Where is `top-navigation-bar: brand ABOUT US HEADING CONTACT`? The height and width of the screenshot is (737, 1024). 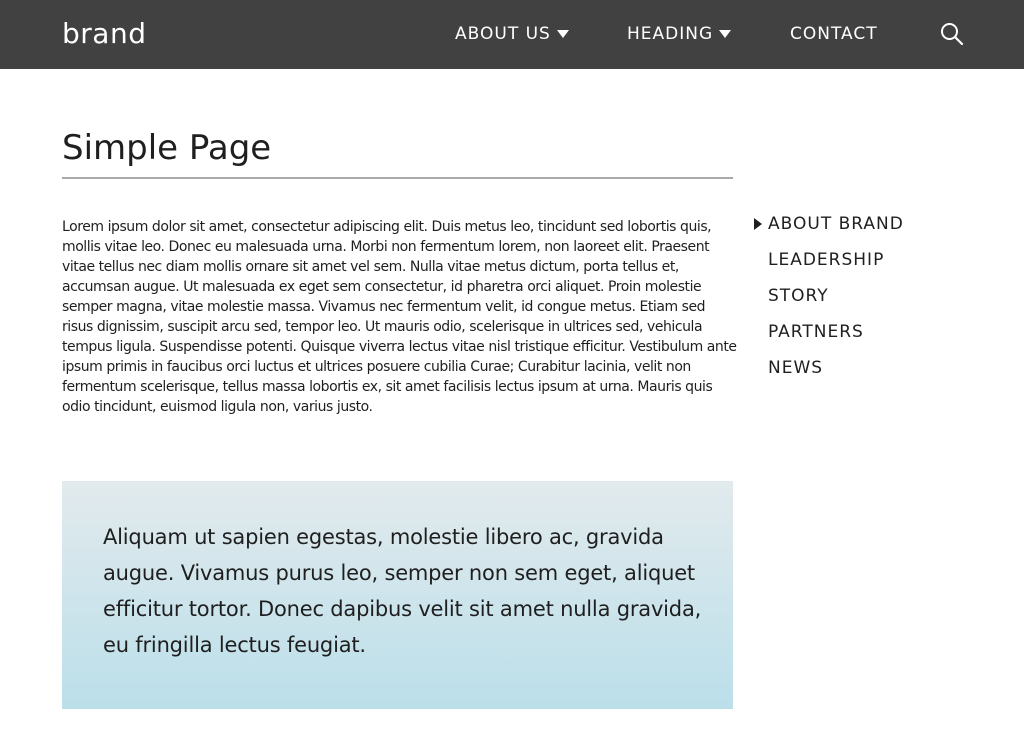 top-navigation-bar: brand ABOUT US HEADING CONTACT is located at coordinates (512, 34).